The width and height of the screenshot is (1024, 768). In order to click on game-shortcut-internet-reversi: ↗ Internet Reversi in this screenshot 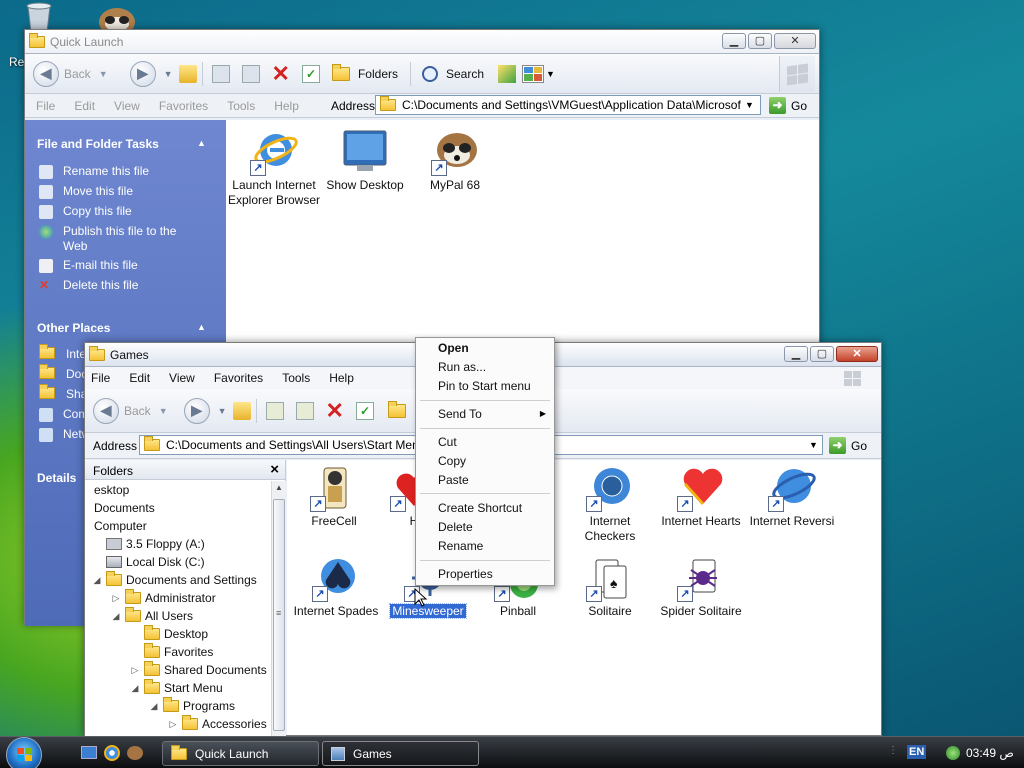, I will do `click(792, 496)`.